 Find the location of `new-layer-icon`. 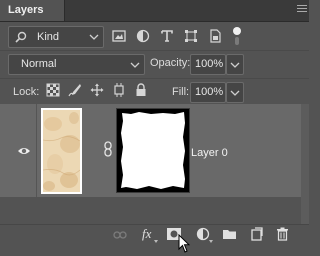

new-layer-icon is located at coordinates (256, 234).